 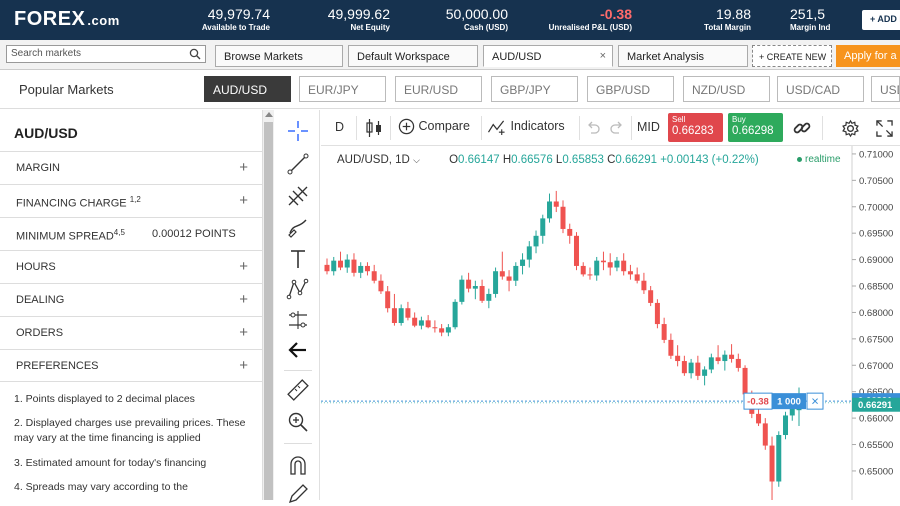 I want to click on tab-aud-usd: AUD/USD ×, so click(x=548, y=56).